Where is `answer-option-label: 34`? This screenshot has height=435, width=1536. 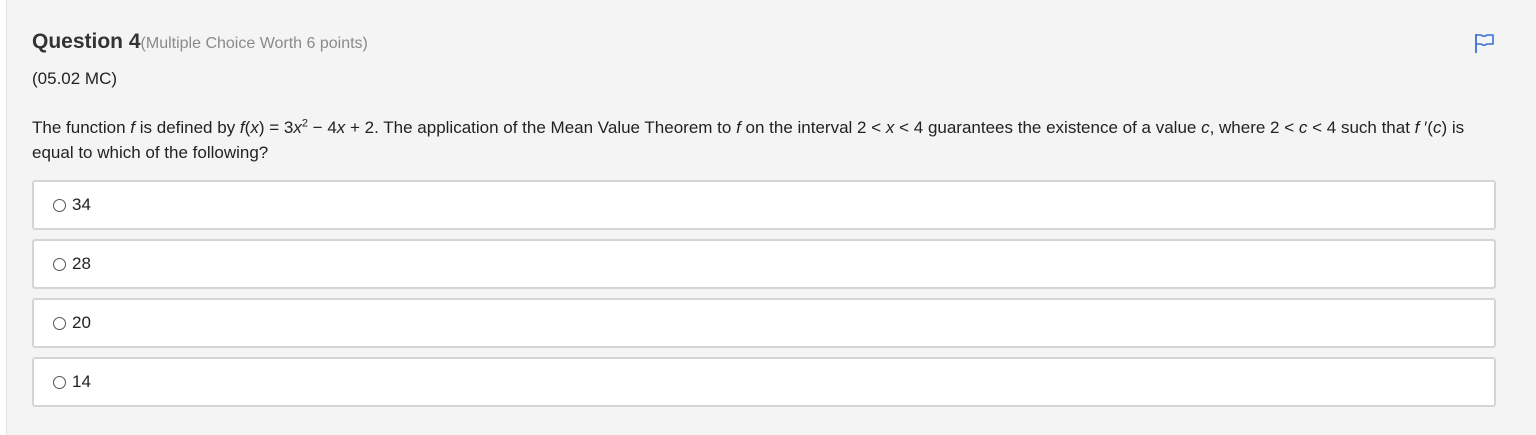 answer-option-label: 34 is located at coordinates (81, 204).